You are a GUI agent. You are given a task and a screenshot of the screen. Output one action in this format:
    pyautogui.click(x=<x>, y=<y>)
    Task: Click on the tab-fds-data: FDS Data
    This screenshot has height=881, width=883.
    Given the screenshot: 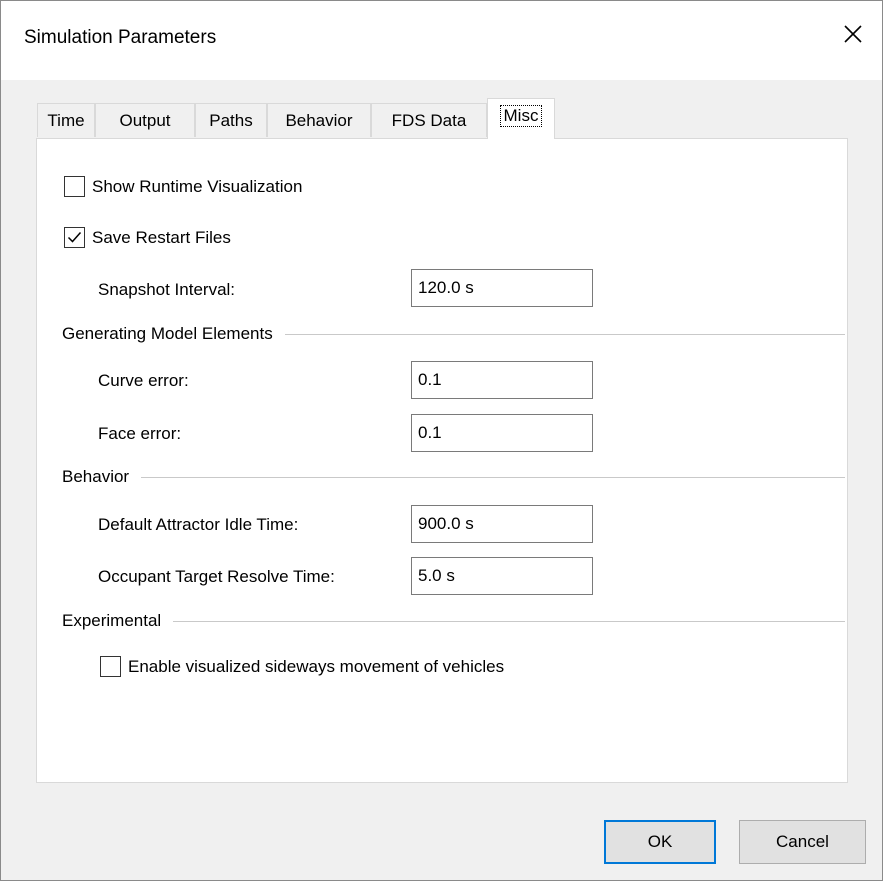 What is the action you would take?
    pyautogui.click(x=429, y=120)
    